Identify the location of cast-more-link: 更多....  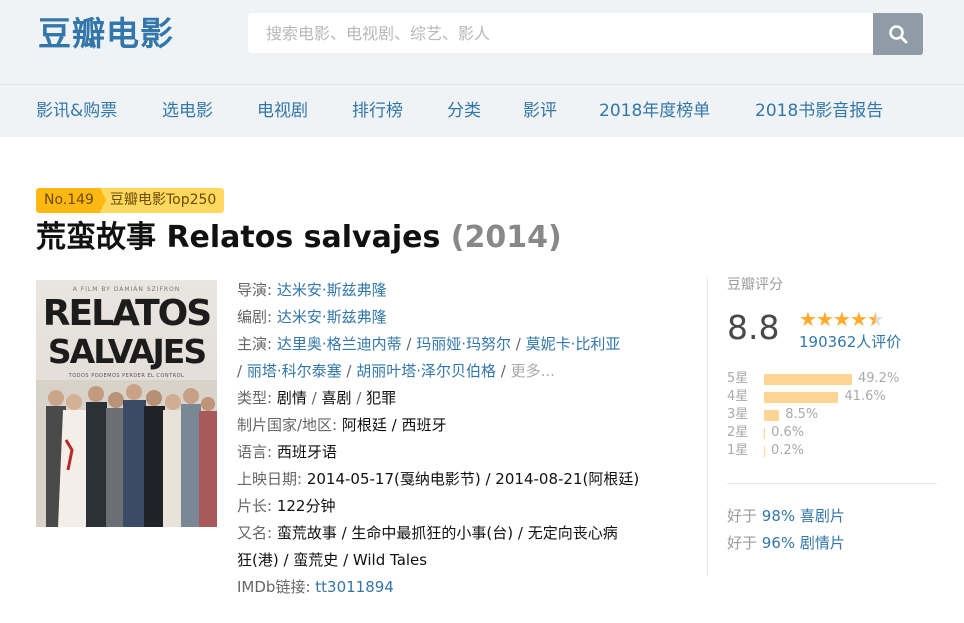
(533, 371).